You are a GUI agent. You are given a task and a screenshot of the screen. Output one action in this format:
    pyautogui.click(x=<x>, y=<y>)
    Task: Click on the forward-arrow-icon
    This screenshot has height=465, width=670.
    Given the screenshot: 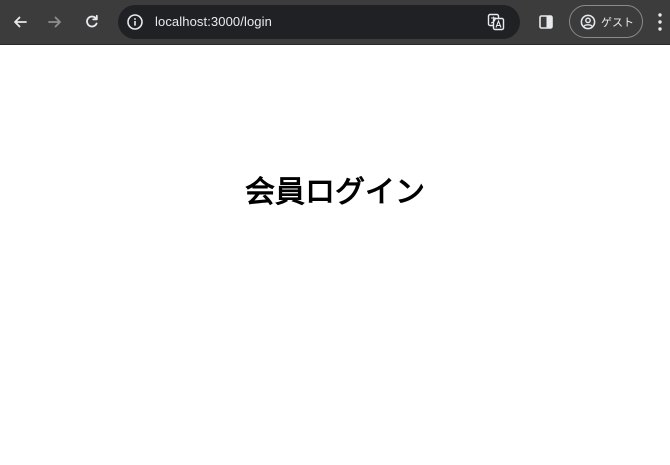 What is the action you would take?
    pyautogui.click(x=54, y=22)
    